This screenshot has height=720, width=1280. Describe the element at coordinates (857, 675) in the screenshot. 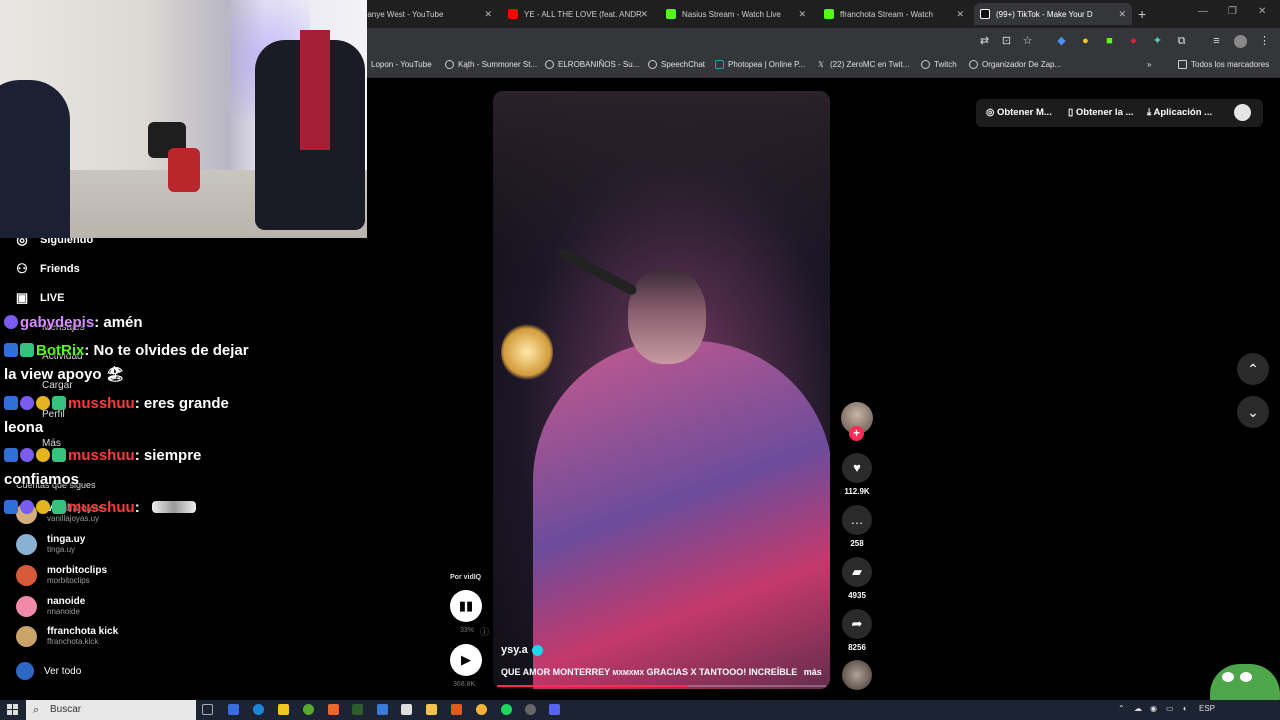

I see `music-disc` at that location.